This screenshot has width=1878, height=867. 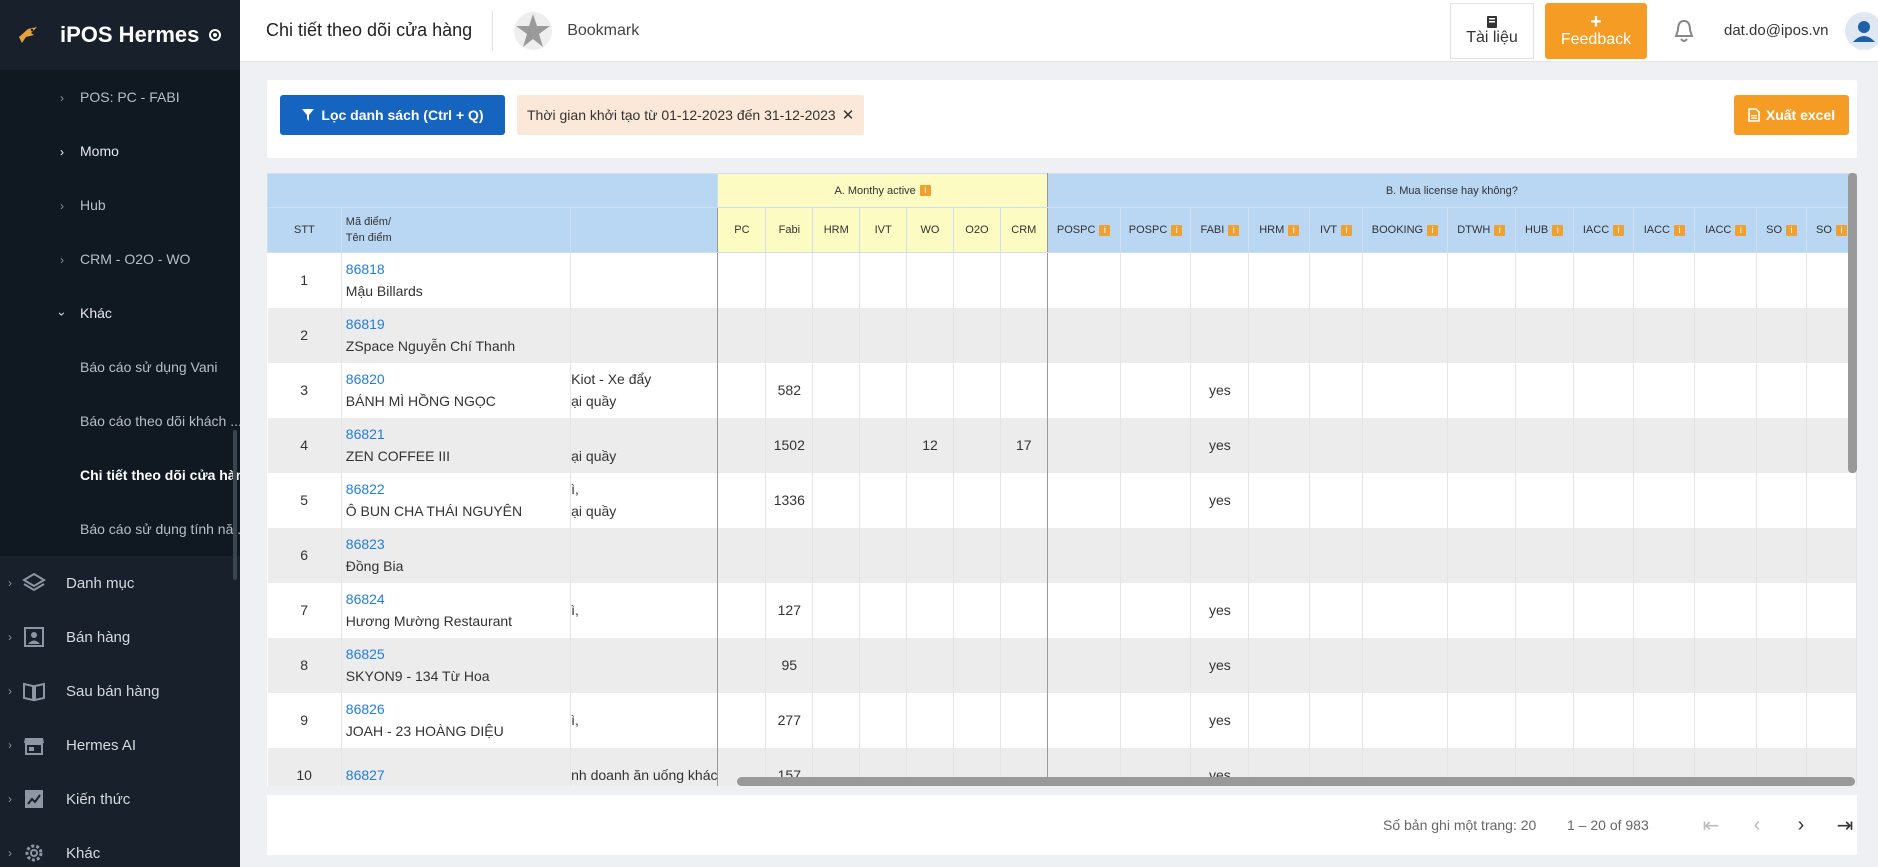 I want to click on cell-a-fabi, so click(x=789, y=280).